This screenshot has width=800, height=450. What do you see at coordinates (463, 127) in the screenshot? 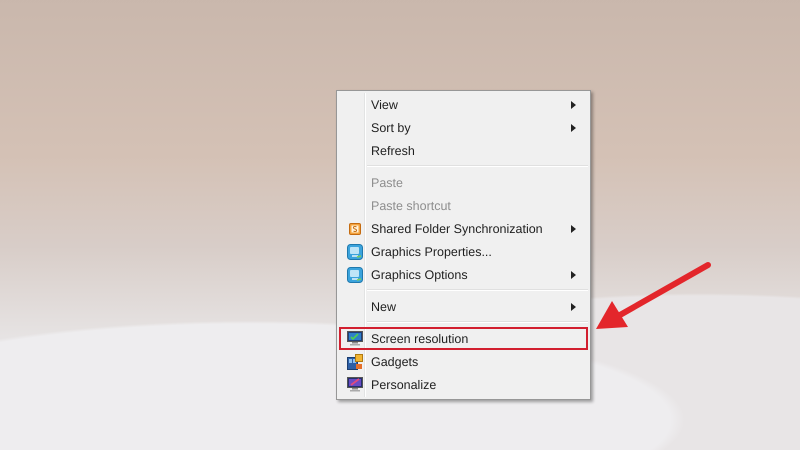
I see `menu-item: Sort by` at bounding box center [463, 127].